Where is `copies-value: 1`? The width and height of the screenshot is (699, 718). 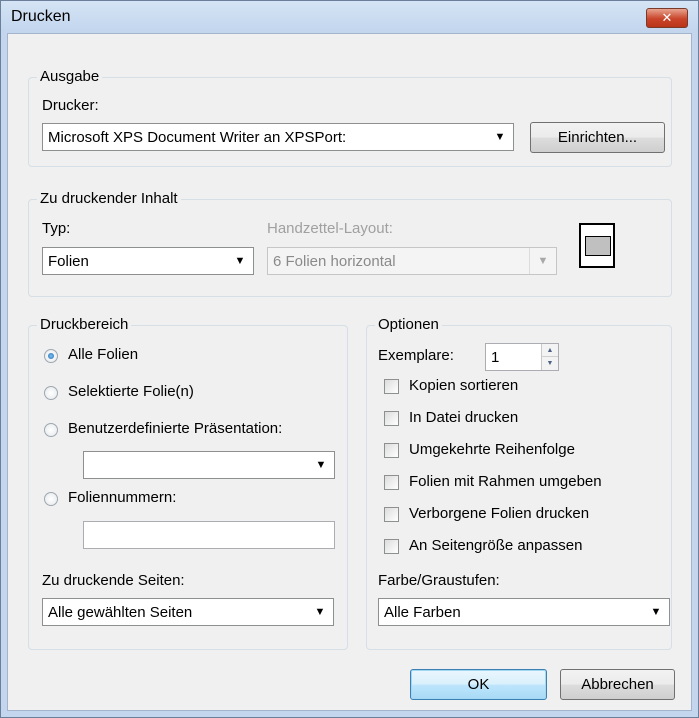
copies-value: 1 is located at coordinates (495, 357).